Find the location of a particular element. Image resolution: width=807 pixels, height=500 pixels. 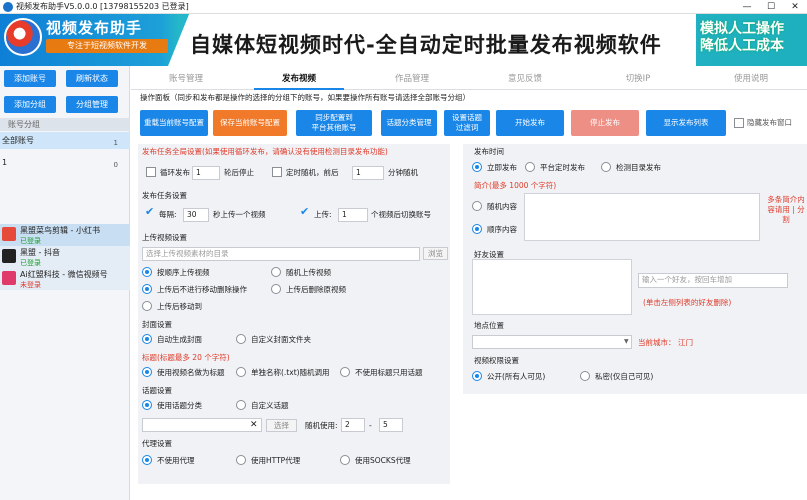

add-group-button: 添加分组 is located at coordinates (30, 104).